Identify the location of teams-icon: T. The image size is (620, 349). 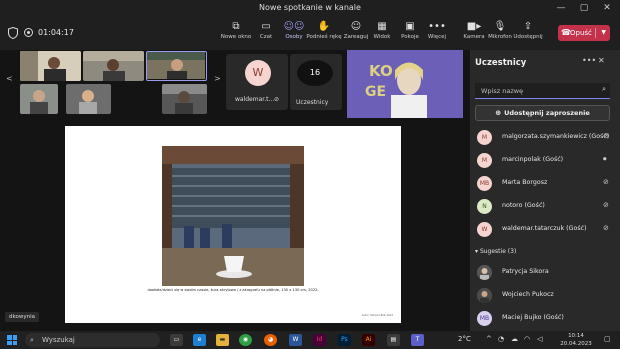
(417, 340).